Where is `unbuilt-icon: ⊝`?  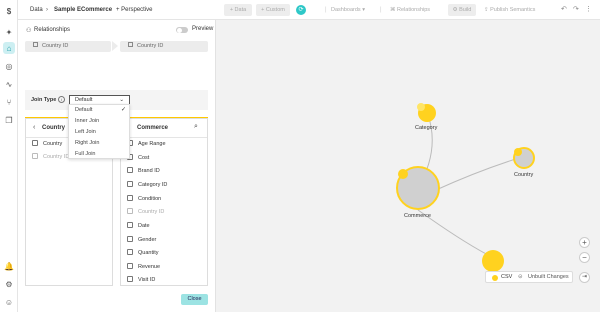 unbuilt-icon: ⊝ is located at coordinates (520, 277).